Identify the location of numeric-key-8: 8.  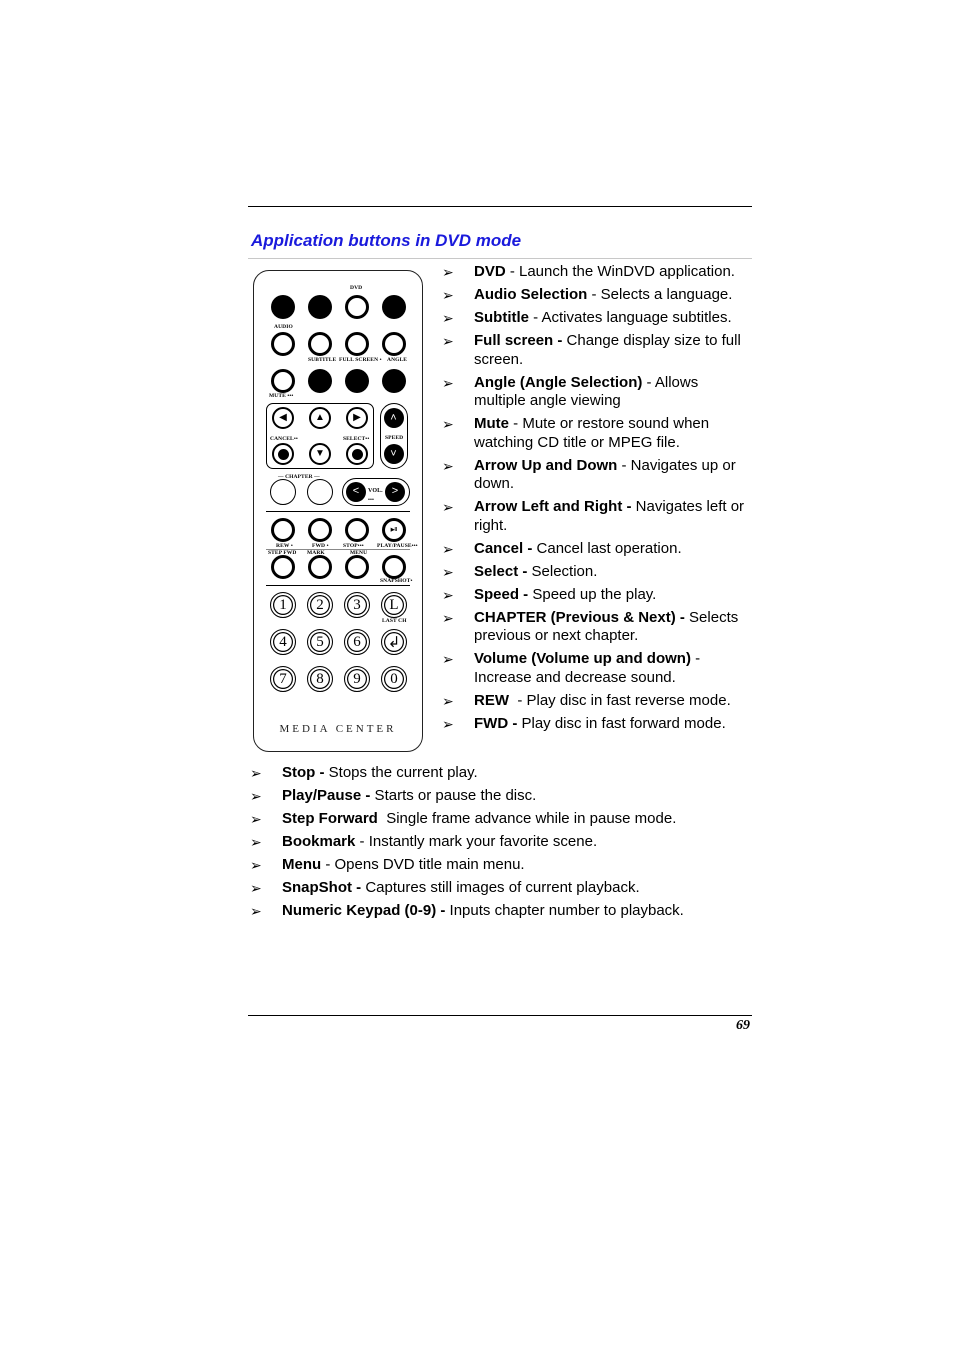
(320, 679).